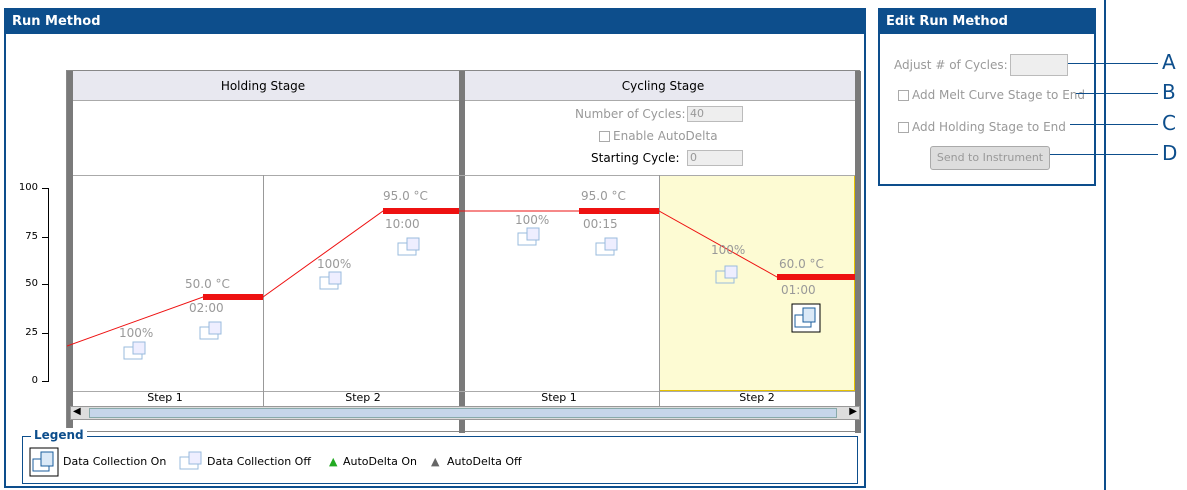 Image resolution: width=1187 pixels, height=490 pixels. What do you see at coordinates (728, 250) in the screenshot?
I see `cyc-step2-pct: 100%` at bounding box center [728, 250].